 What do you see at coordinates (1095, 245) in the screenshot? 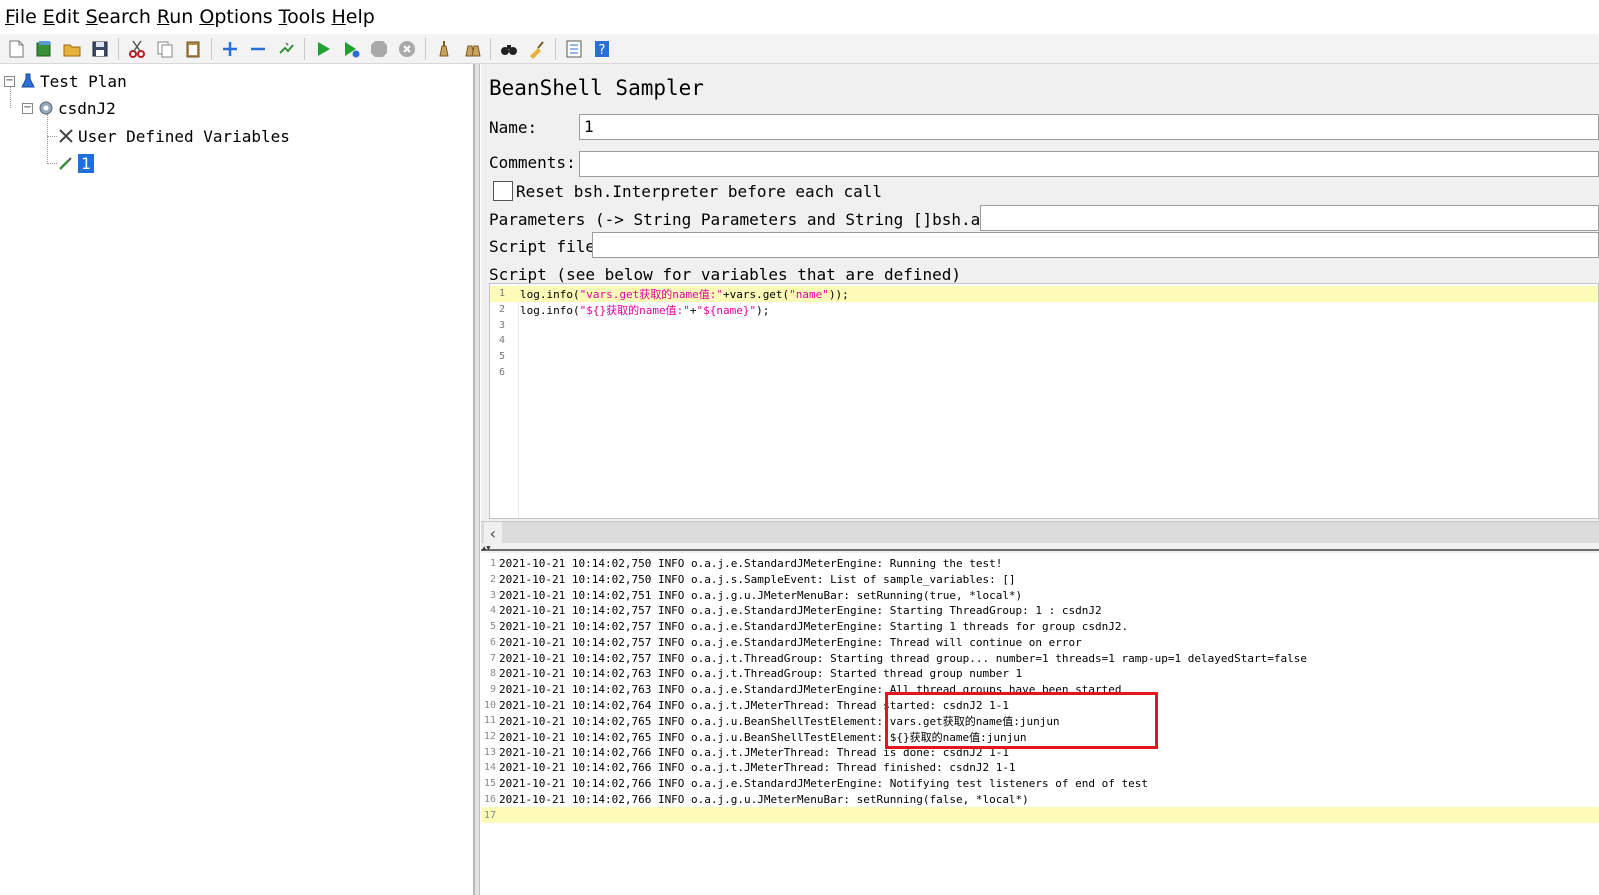
I see `script-file-field` at bounding box center [1095, 245].